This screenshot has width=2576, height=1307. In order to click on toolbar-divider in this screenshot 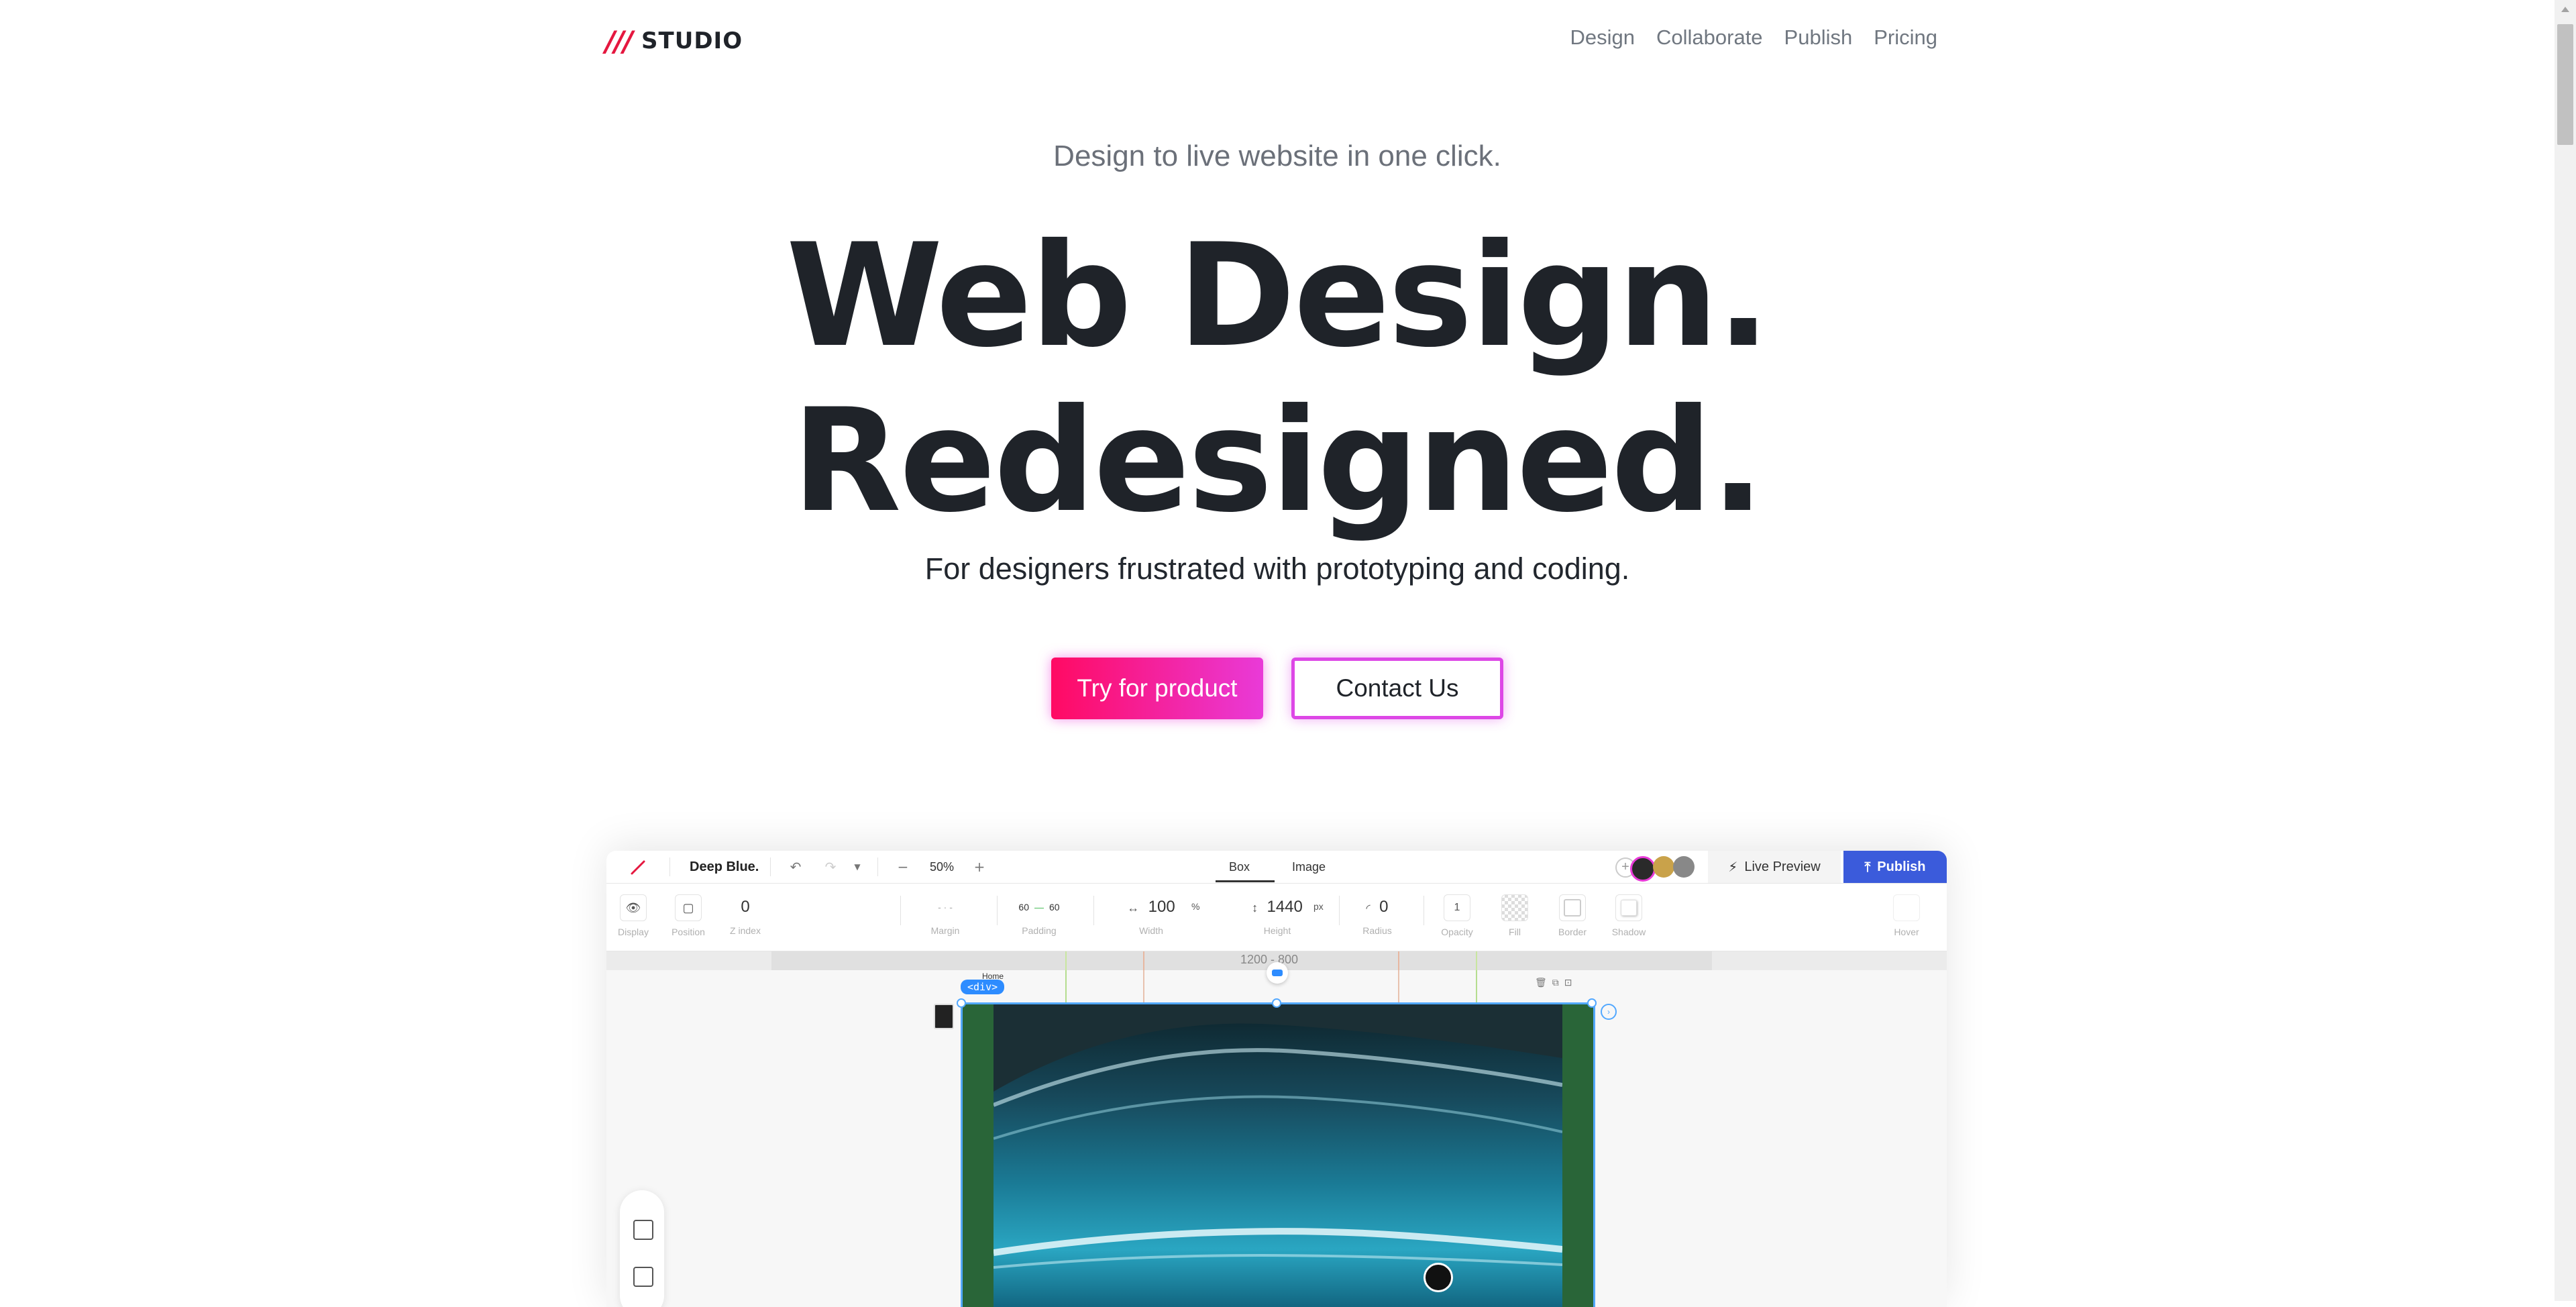, I will do `click(770, 866)`.